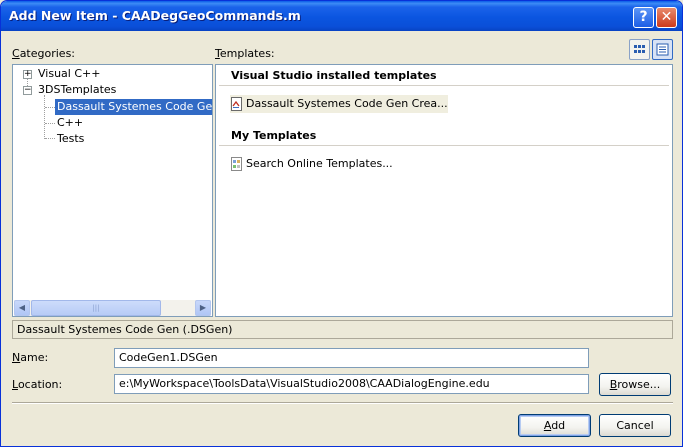 The image size is (683, 447). I want to click on list-view-button, so click(662, 49).